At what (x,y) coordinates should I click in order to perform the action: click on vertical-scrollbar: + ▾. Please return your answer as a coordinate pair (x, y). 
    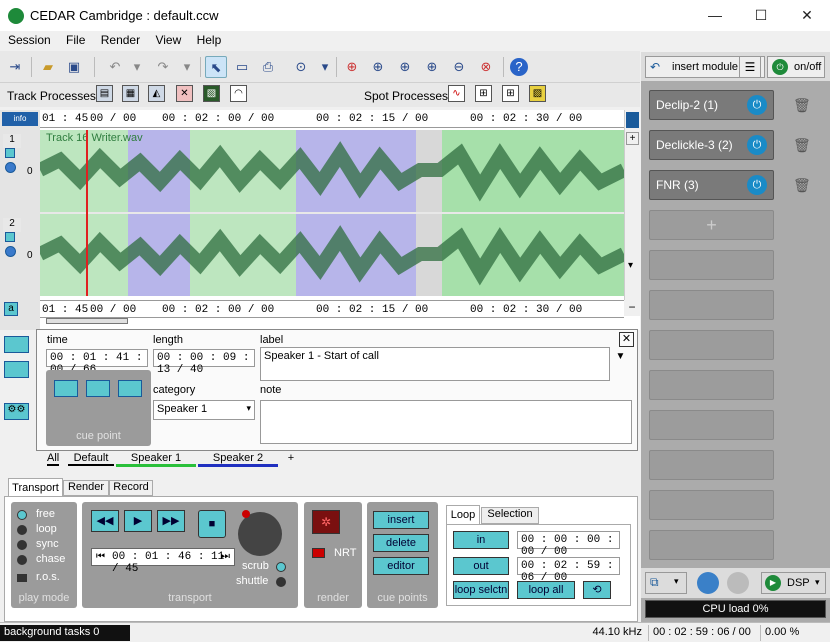
    Looking at the image, I should click on (632, 205).